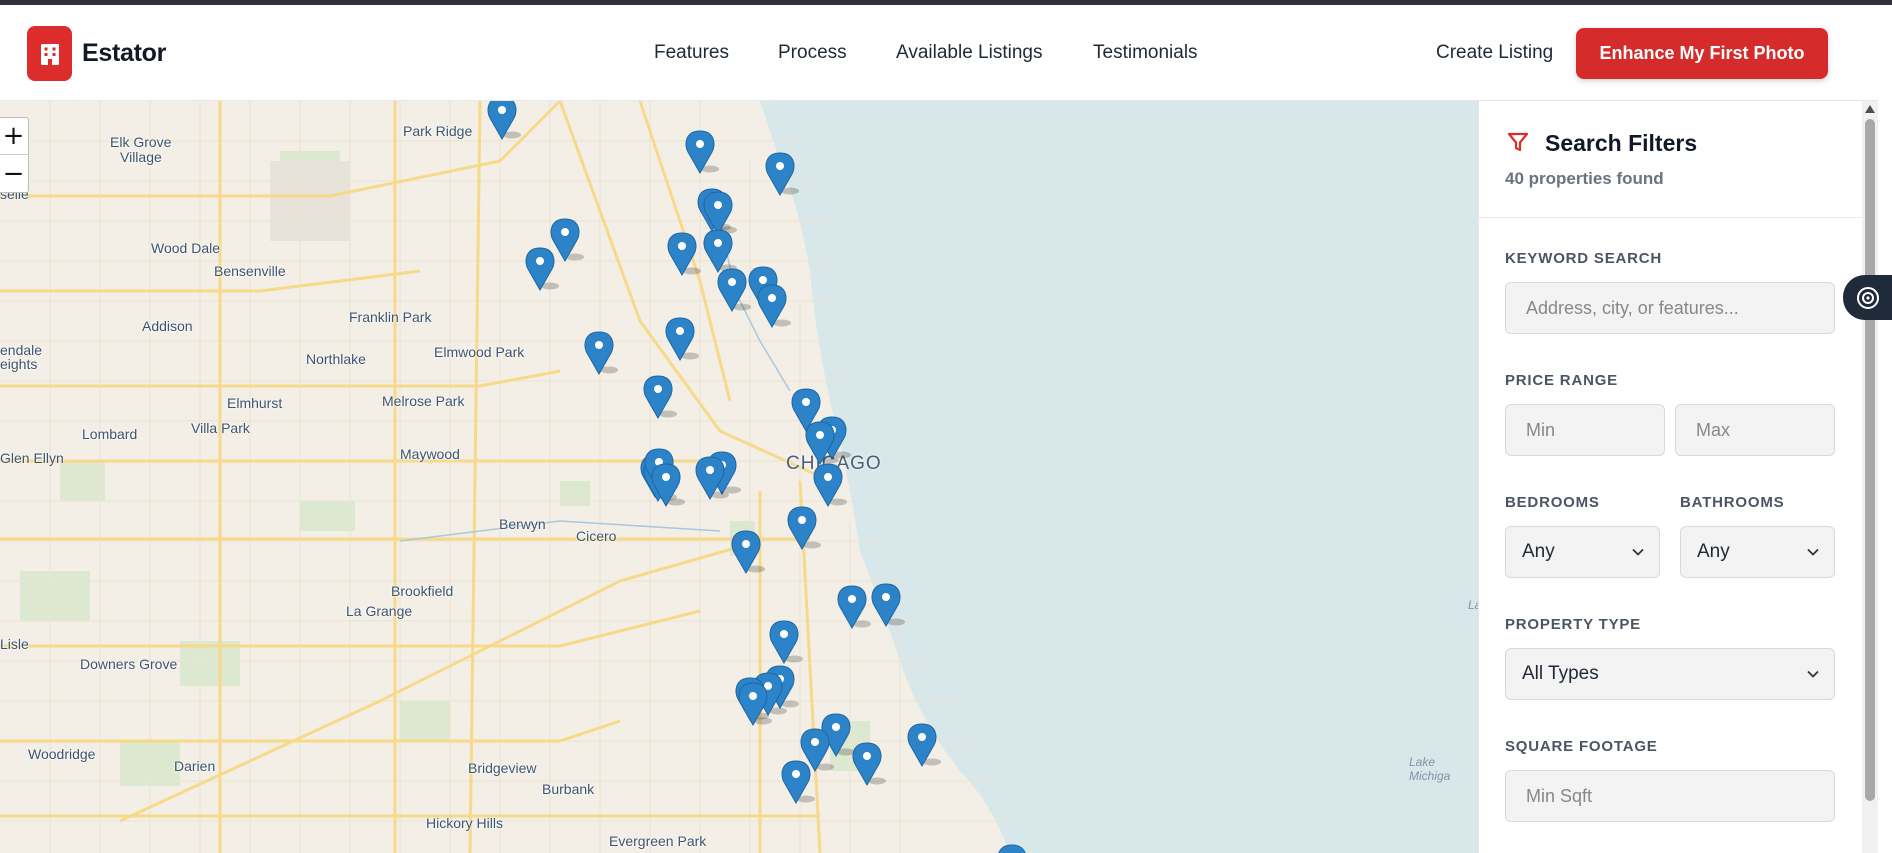 This screenshot has width=1892, height=853. I want to click on nav-available-listings: Available Listings, so click(969, 53).